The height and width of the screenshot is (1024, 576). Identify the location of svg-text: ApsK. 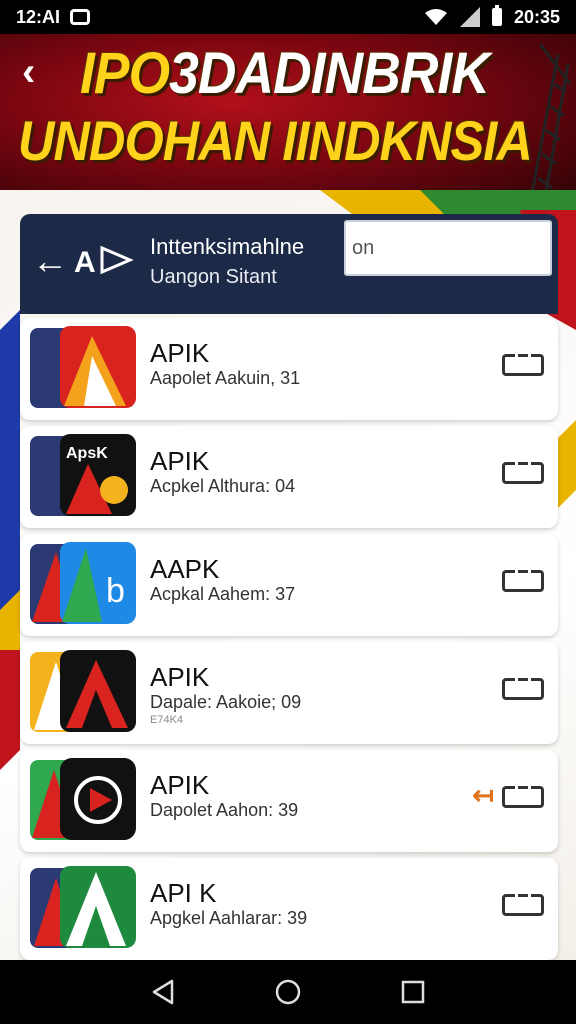
(87, 453).